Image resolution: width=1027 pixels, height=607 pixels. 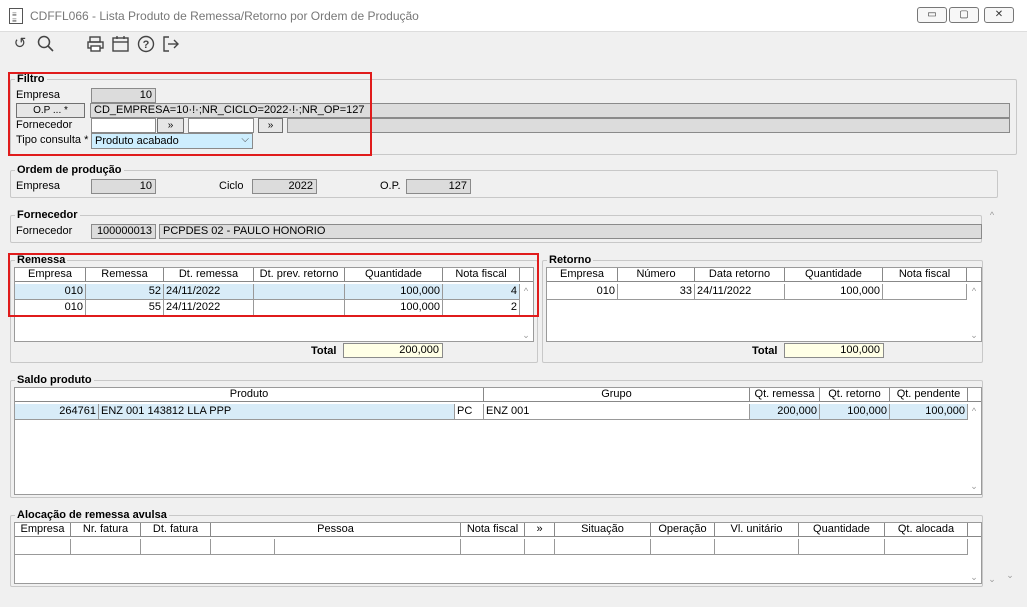 What do you see at coordinates (69, 170) in the screenshot?
I see `ordem-title: Ordem de produção` at bounding box center [69, 170].